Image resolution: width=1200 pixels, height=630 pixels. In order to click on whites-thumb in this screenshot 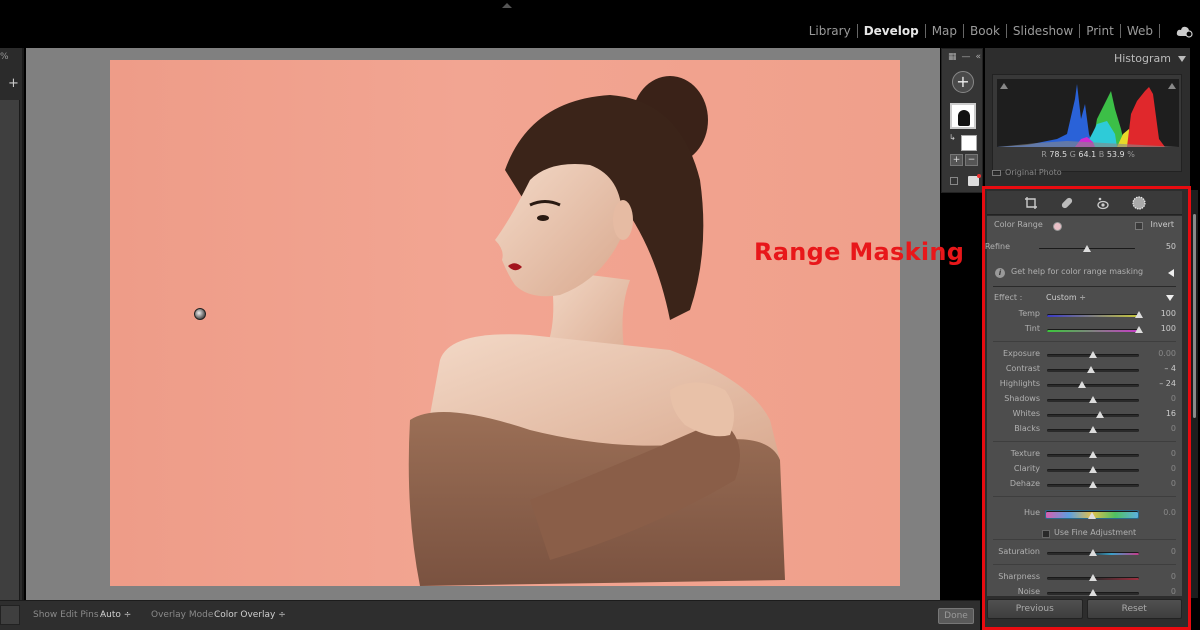, I will do `click(1100, 414)`.